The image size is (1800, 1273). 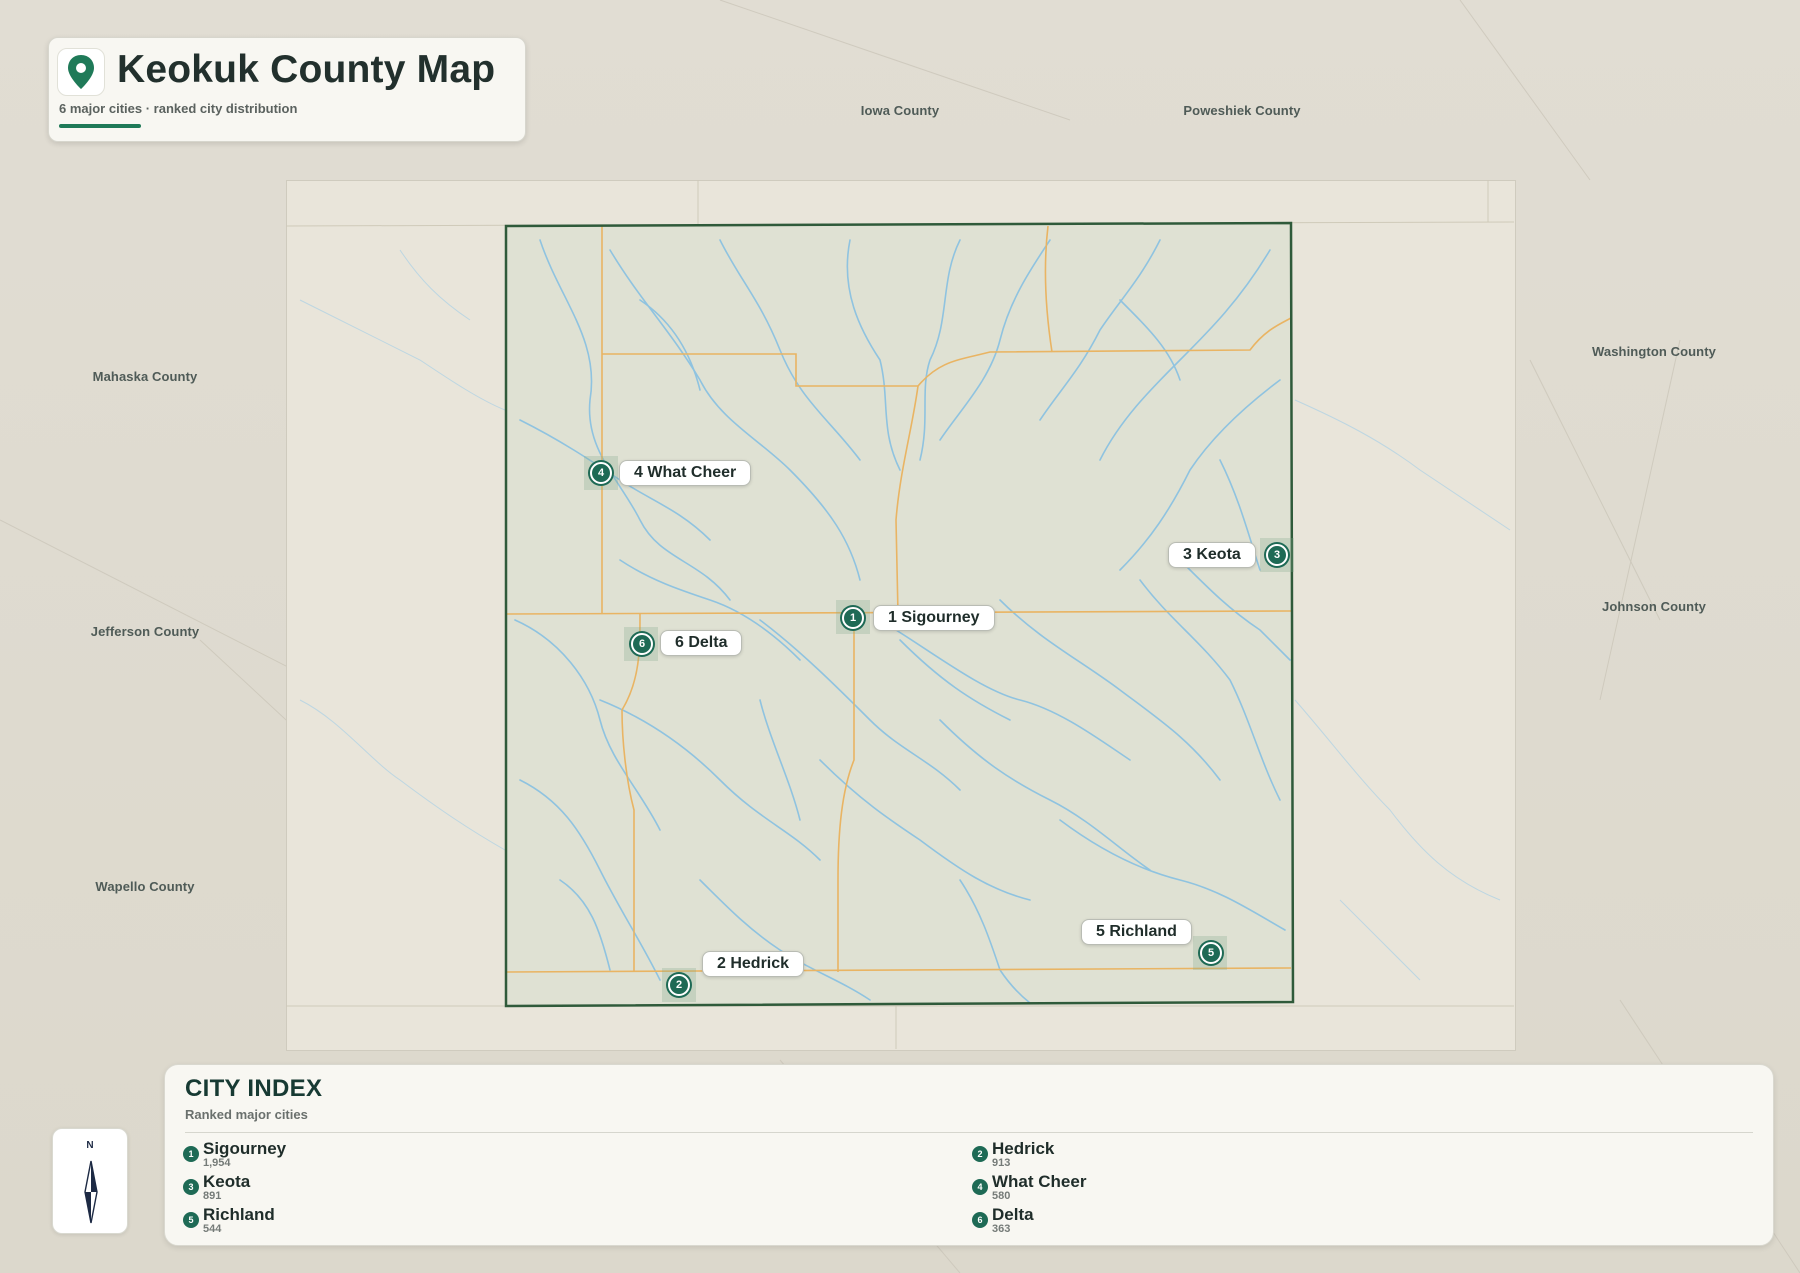 What do you see at coordinates (191, 1154) in the screenshot?
I see `rank-badge: 1` at bounding box center [191, 1154].